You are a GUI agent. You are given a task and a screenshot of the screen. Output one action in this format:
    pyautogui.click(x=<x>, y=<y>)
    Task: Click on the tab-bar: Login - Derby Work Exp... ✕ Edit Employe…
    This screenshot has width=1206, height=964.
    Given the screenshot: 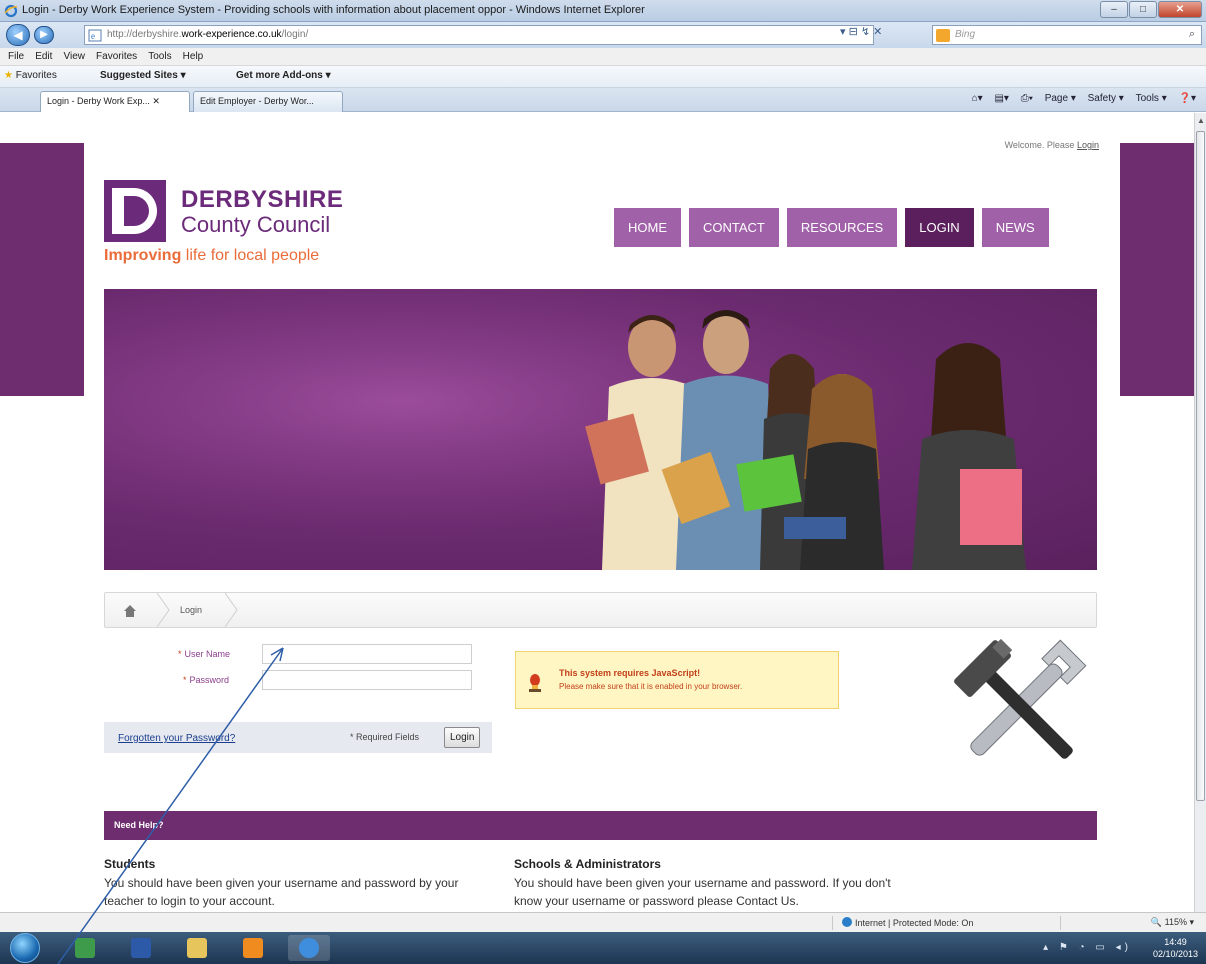 What is the action you would take?
    pyautogui.click(x=603, y=100)
    